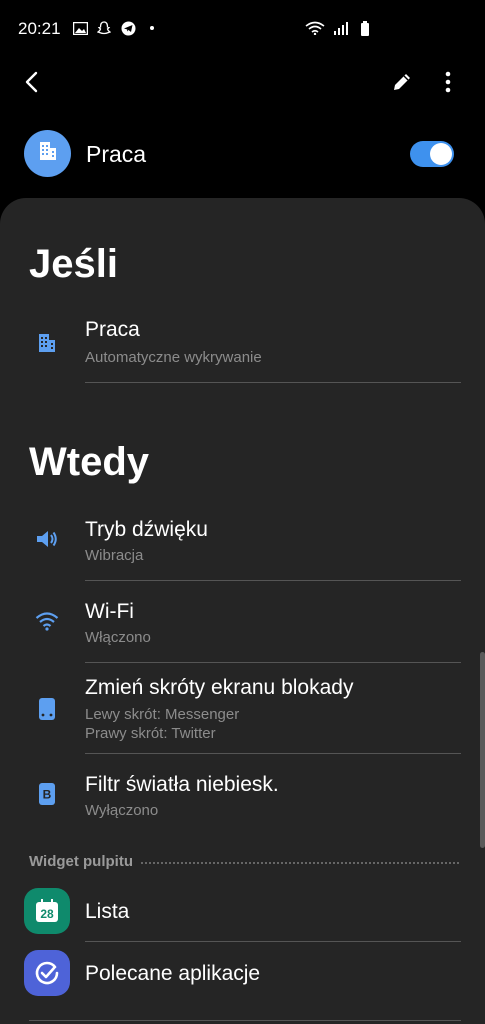  I want to click on widget-section-header: Widget pulpitu, so click(244, 863).